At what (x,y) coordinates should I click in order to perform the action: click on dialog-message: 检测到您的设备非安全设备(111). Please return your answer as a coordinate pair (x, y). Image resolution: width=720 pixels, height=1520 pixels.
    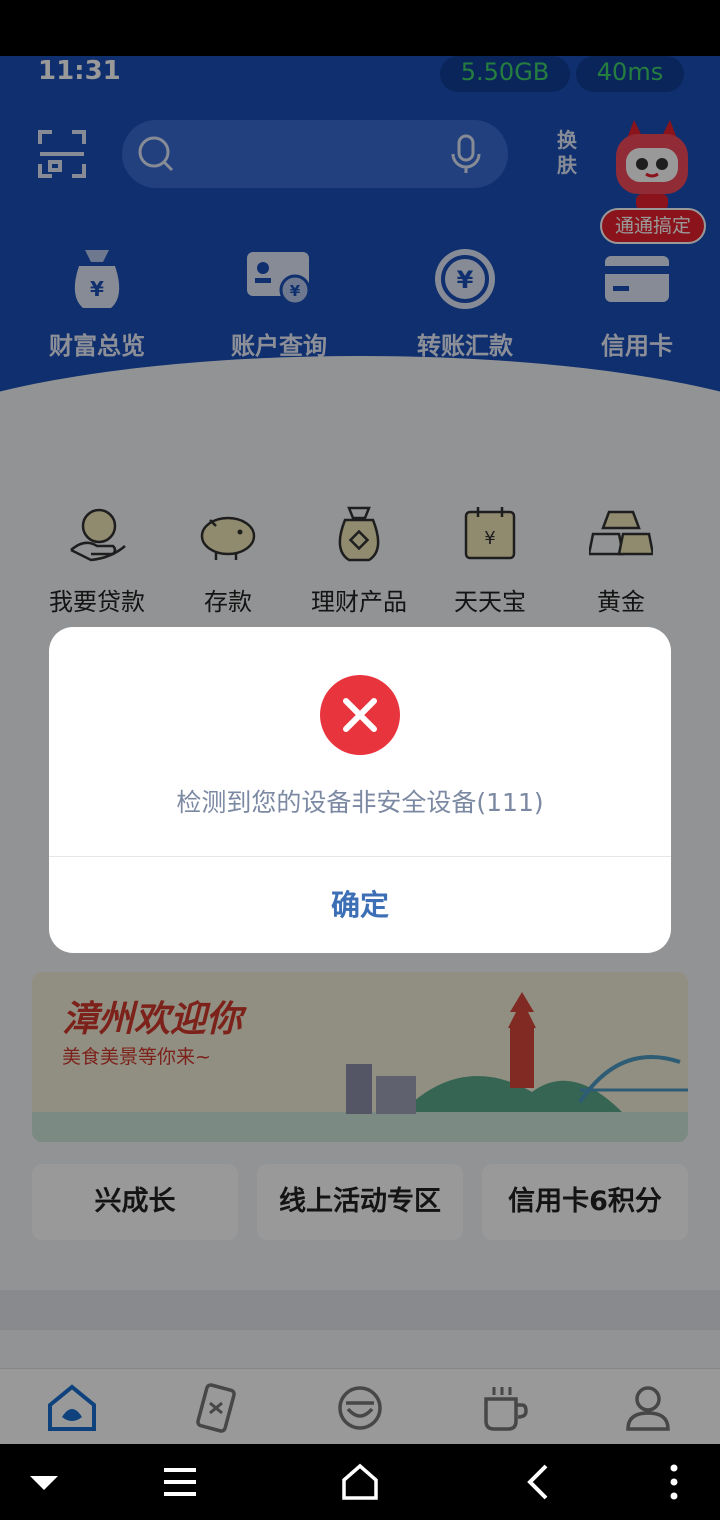
    Looking at the image, I should click on (360, 802).